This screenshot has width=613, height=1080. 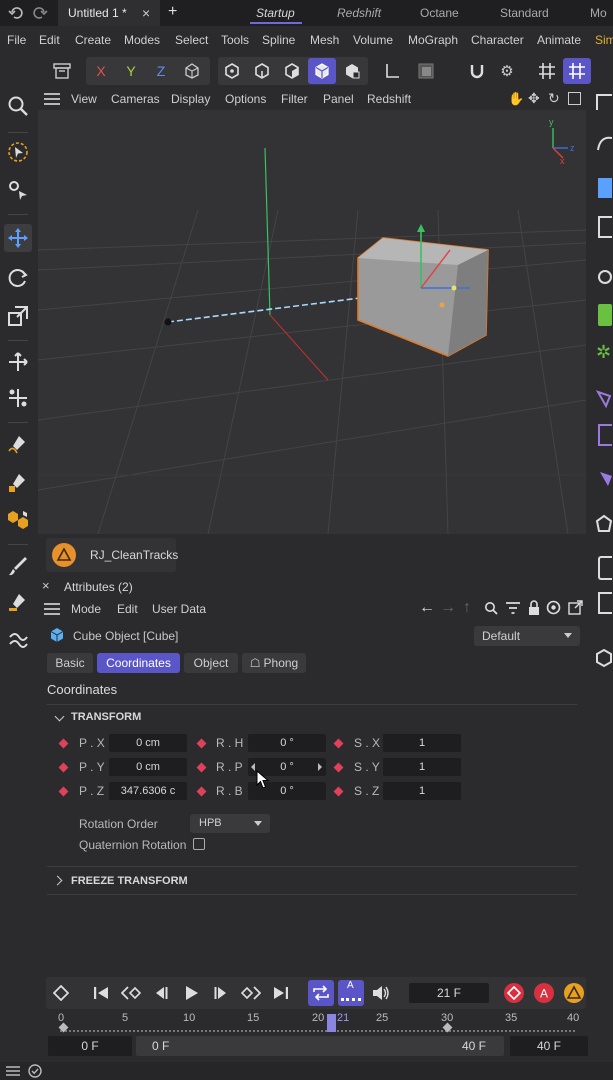 What do you see at coordinates (427, 608) in the screenshot?
I see `back-arrow-icon: ←` at bounding box center [427, 608].